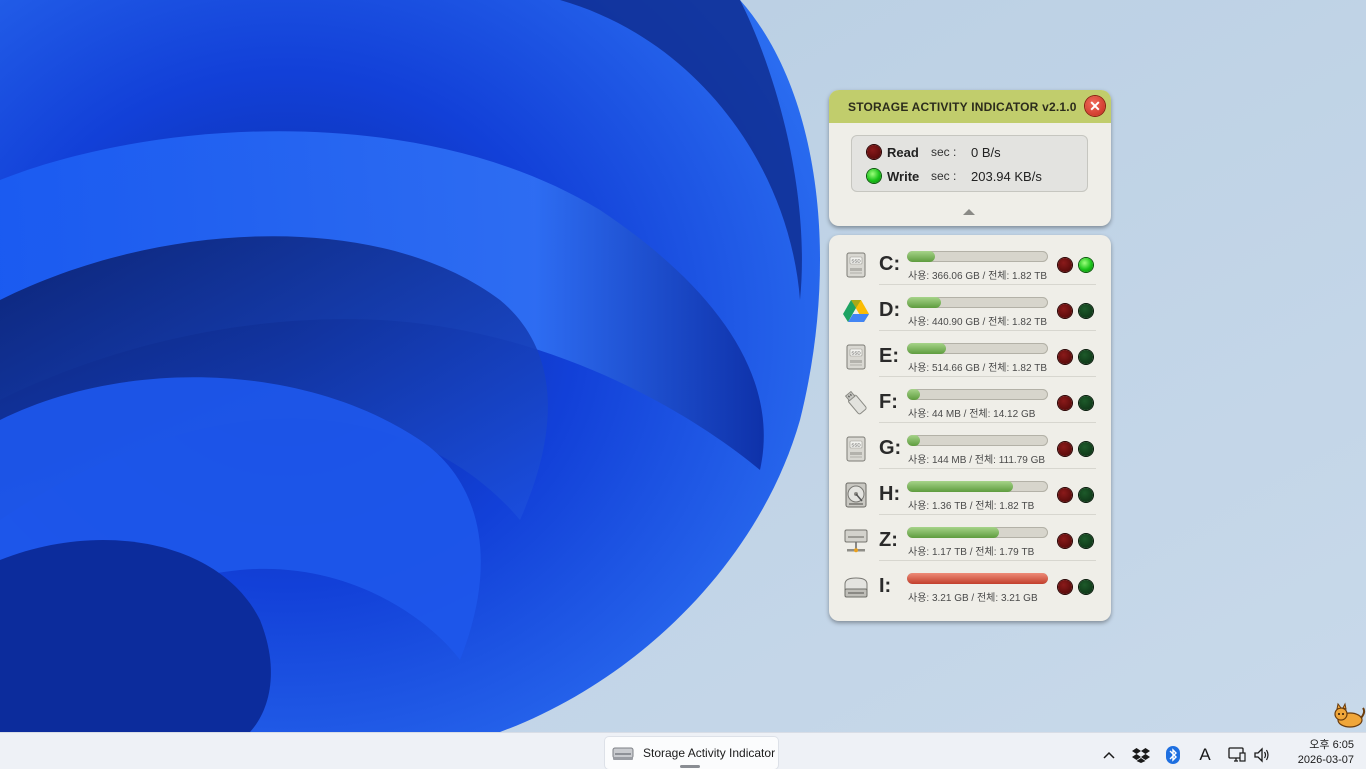 Image resolution: width=1366 pixels, height=769 pixels. Describe the element at coordinates (903, 152) in the screenshot. I see `read-label: Read` at that location.